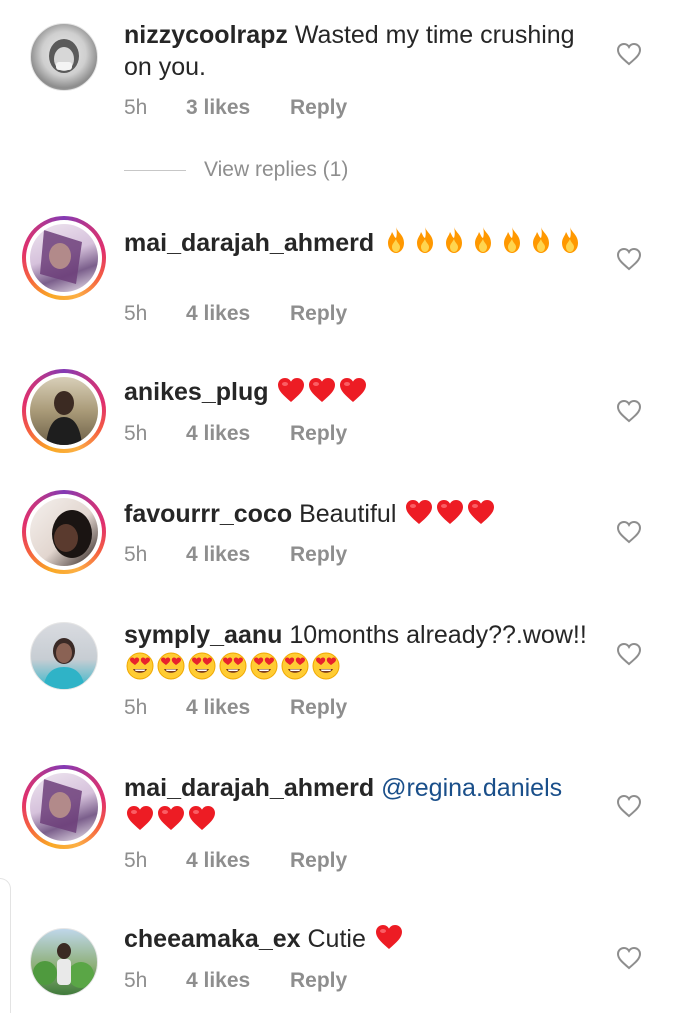 The image size is (683, 1013). What do you see at coordinates (155, 170) in the screenshot?
I see `divider-line` at bounding box center [155, 170].